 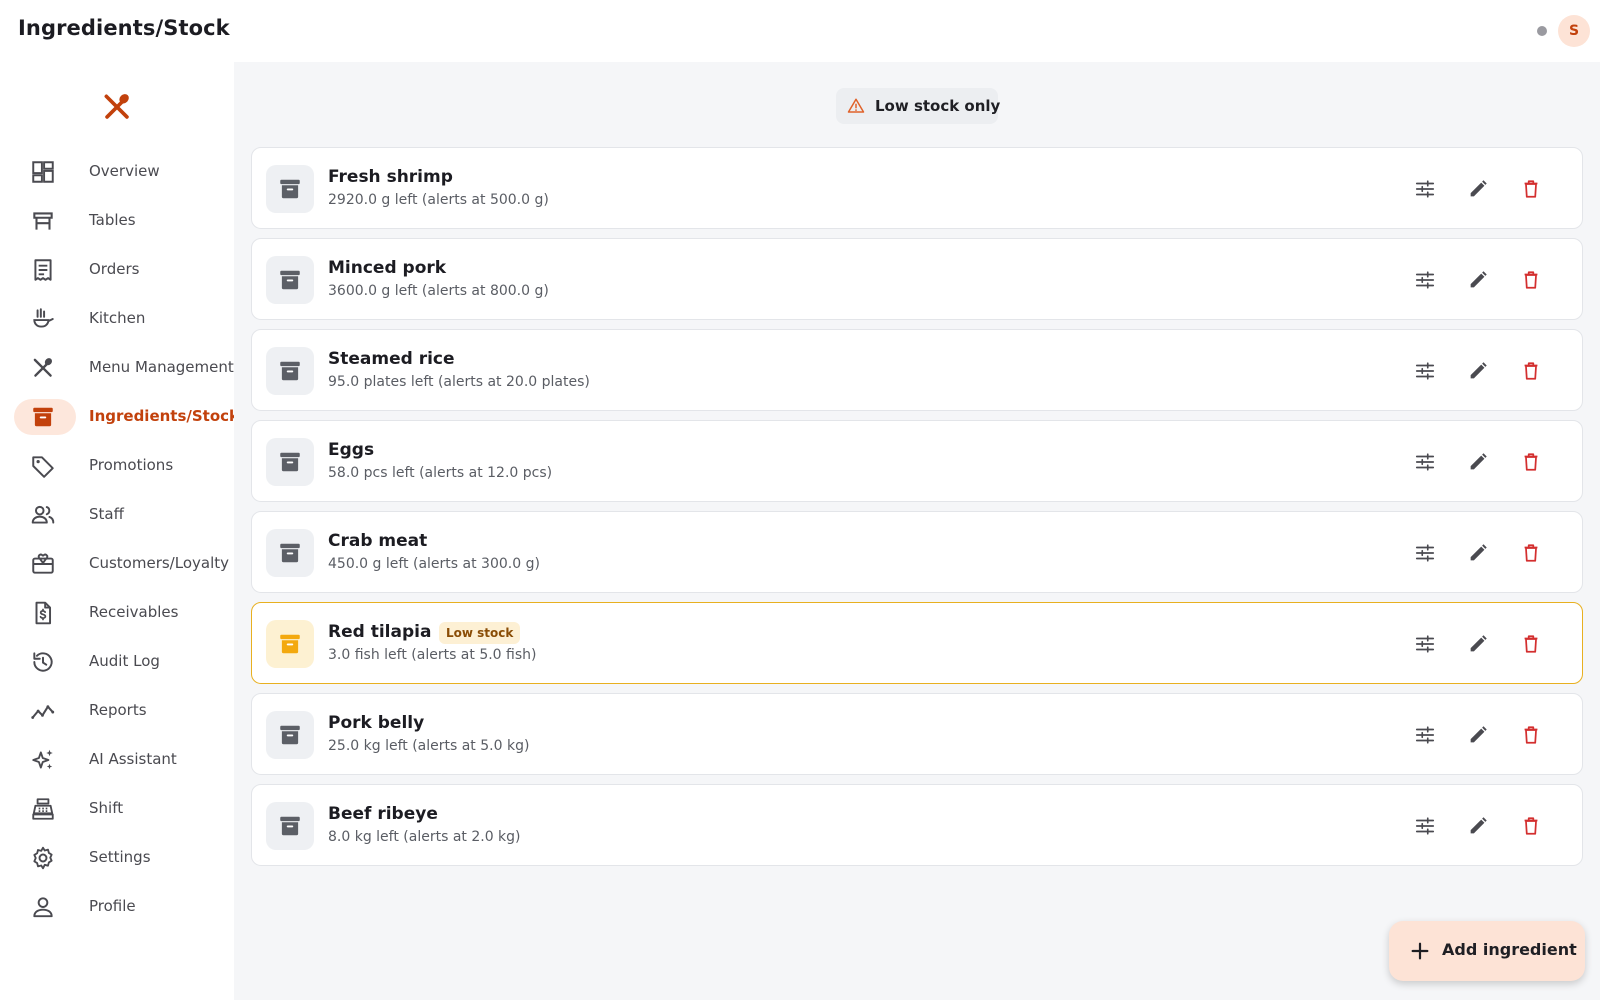 I want to click on sidebar-item-shift: Shift, so click(x=121, y=809).